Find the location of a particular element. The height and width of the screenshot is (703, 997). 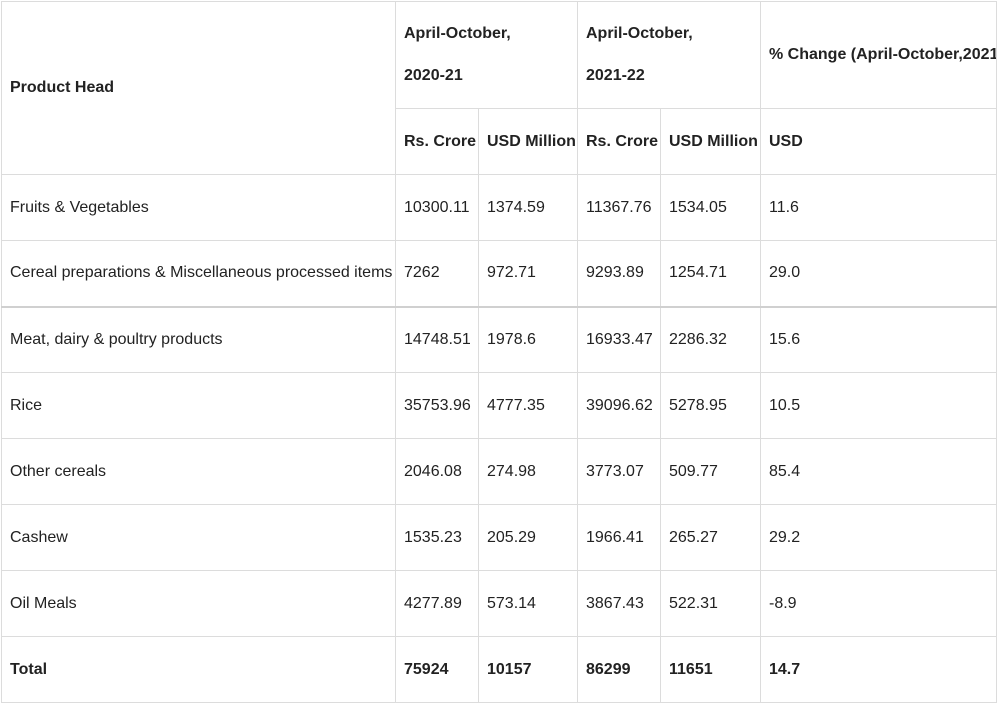

usd-2020-cell: 1978.6 is located at coordinates (528, 339).